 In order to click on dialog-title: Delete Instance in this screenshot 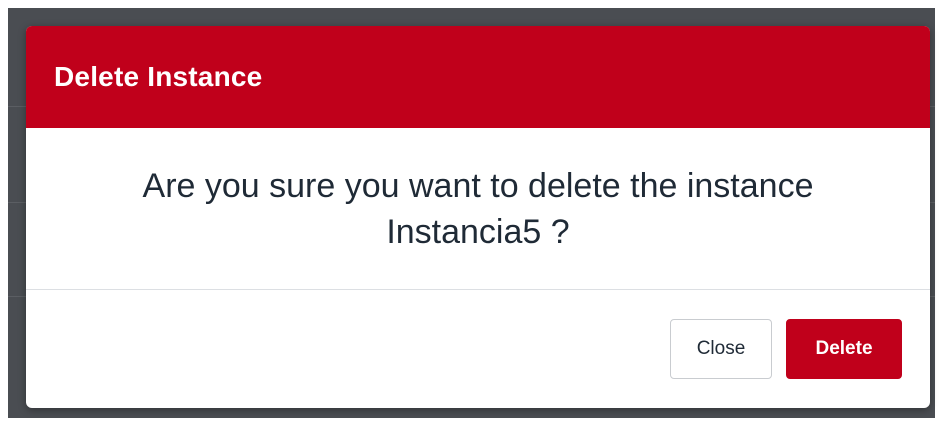, I will do `click(158, 76)`.